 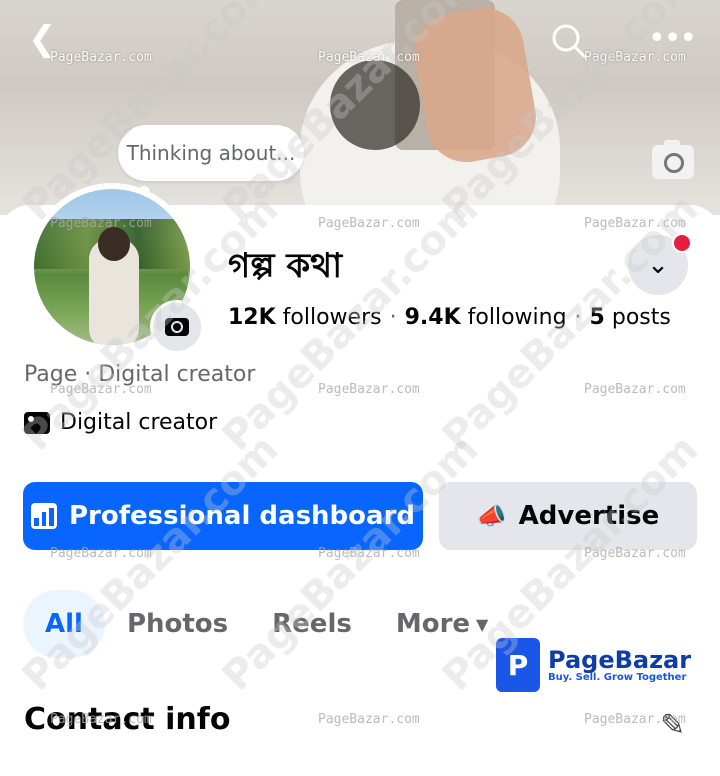 I want to click on tab-label: More, so click(x=433, y=624).